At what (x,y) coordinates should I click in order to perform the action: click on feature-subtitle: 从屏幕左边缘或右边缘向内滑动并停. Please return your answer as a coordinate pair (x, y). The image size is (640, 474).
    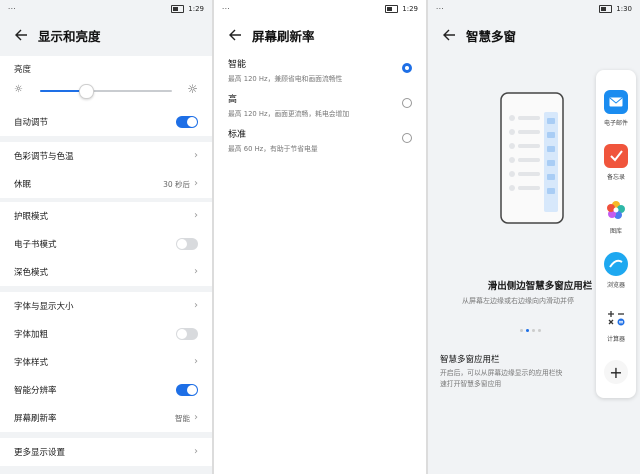
    Looking at the image, I should click on (518, 301).